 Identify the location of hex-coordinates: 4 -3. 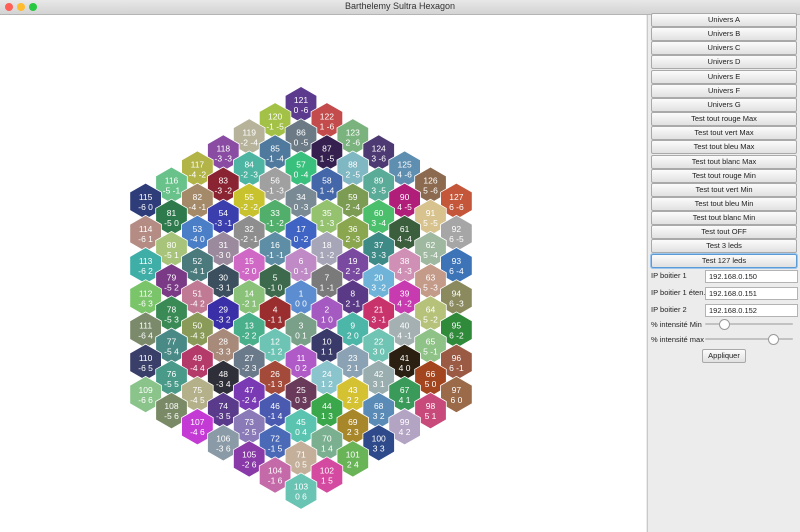
(404, 271).